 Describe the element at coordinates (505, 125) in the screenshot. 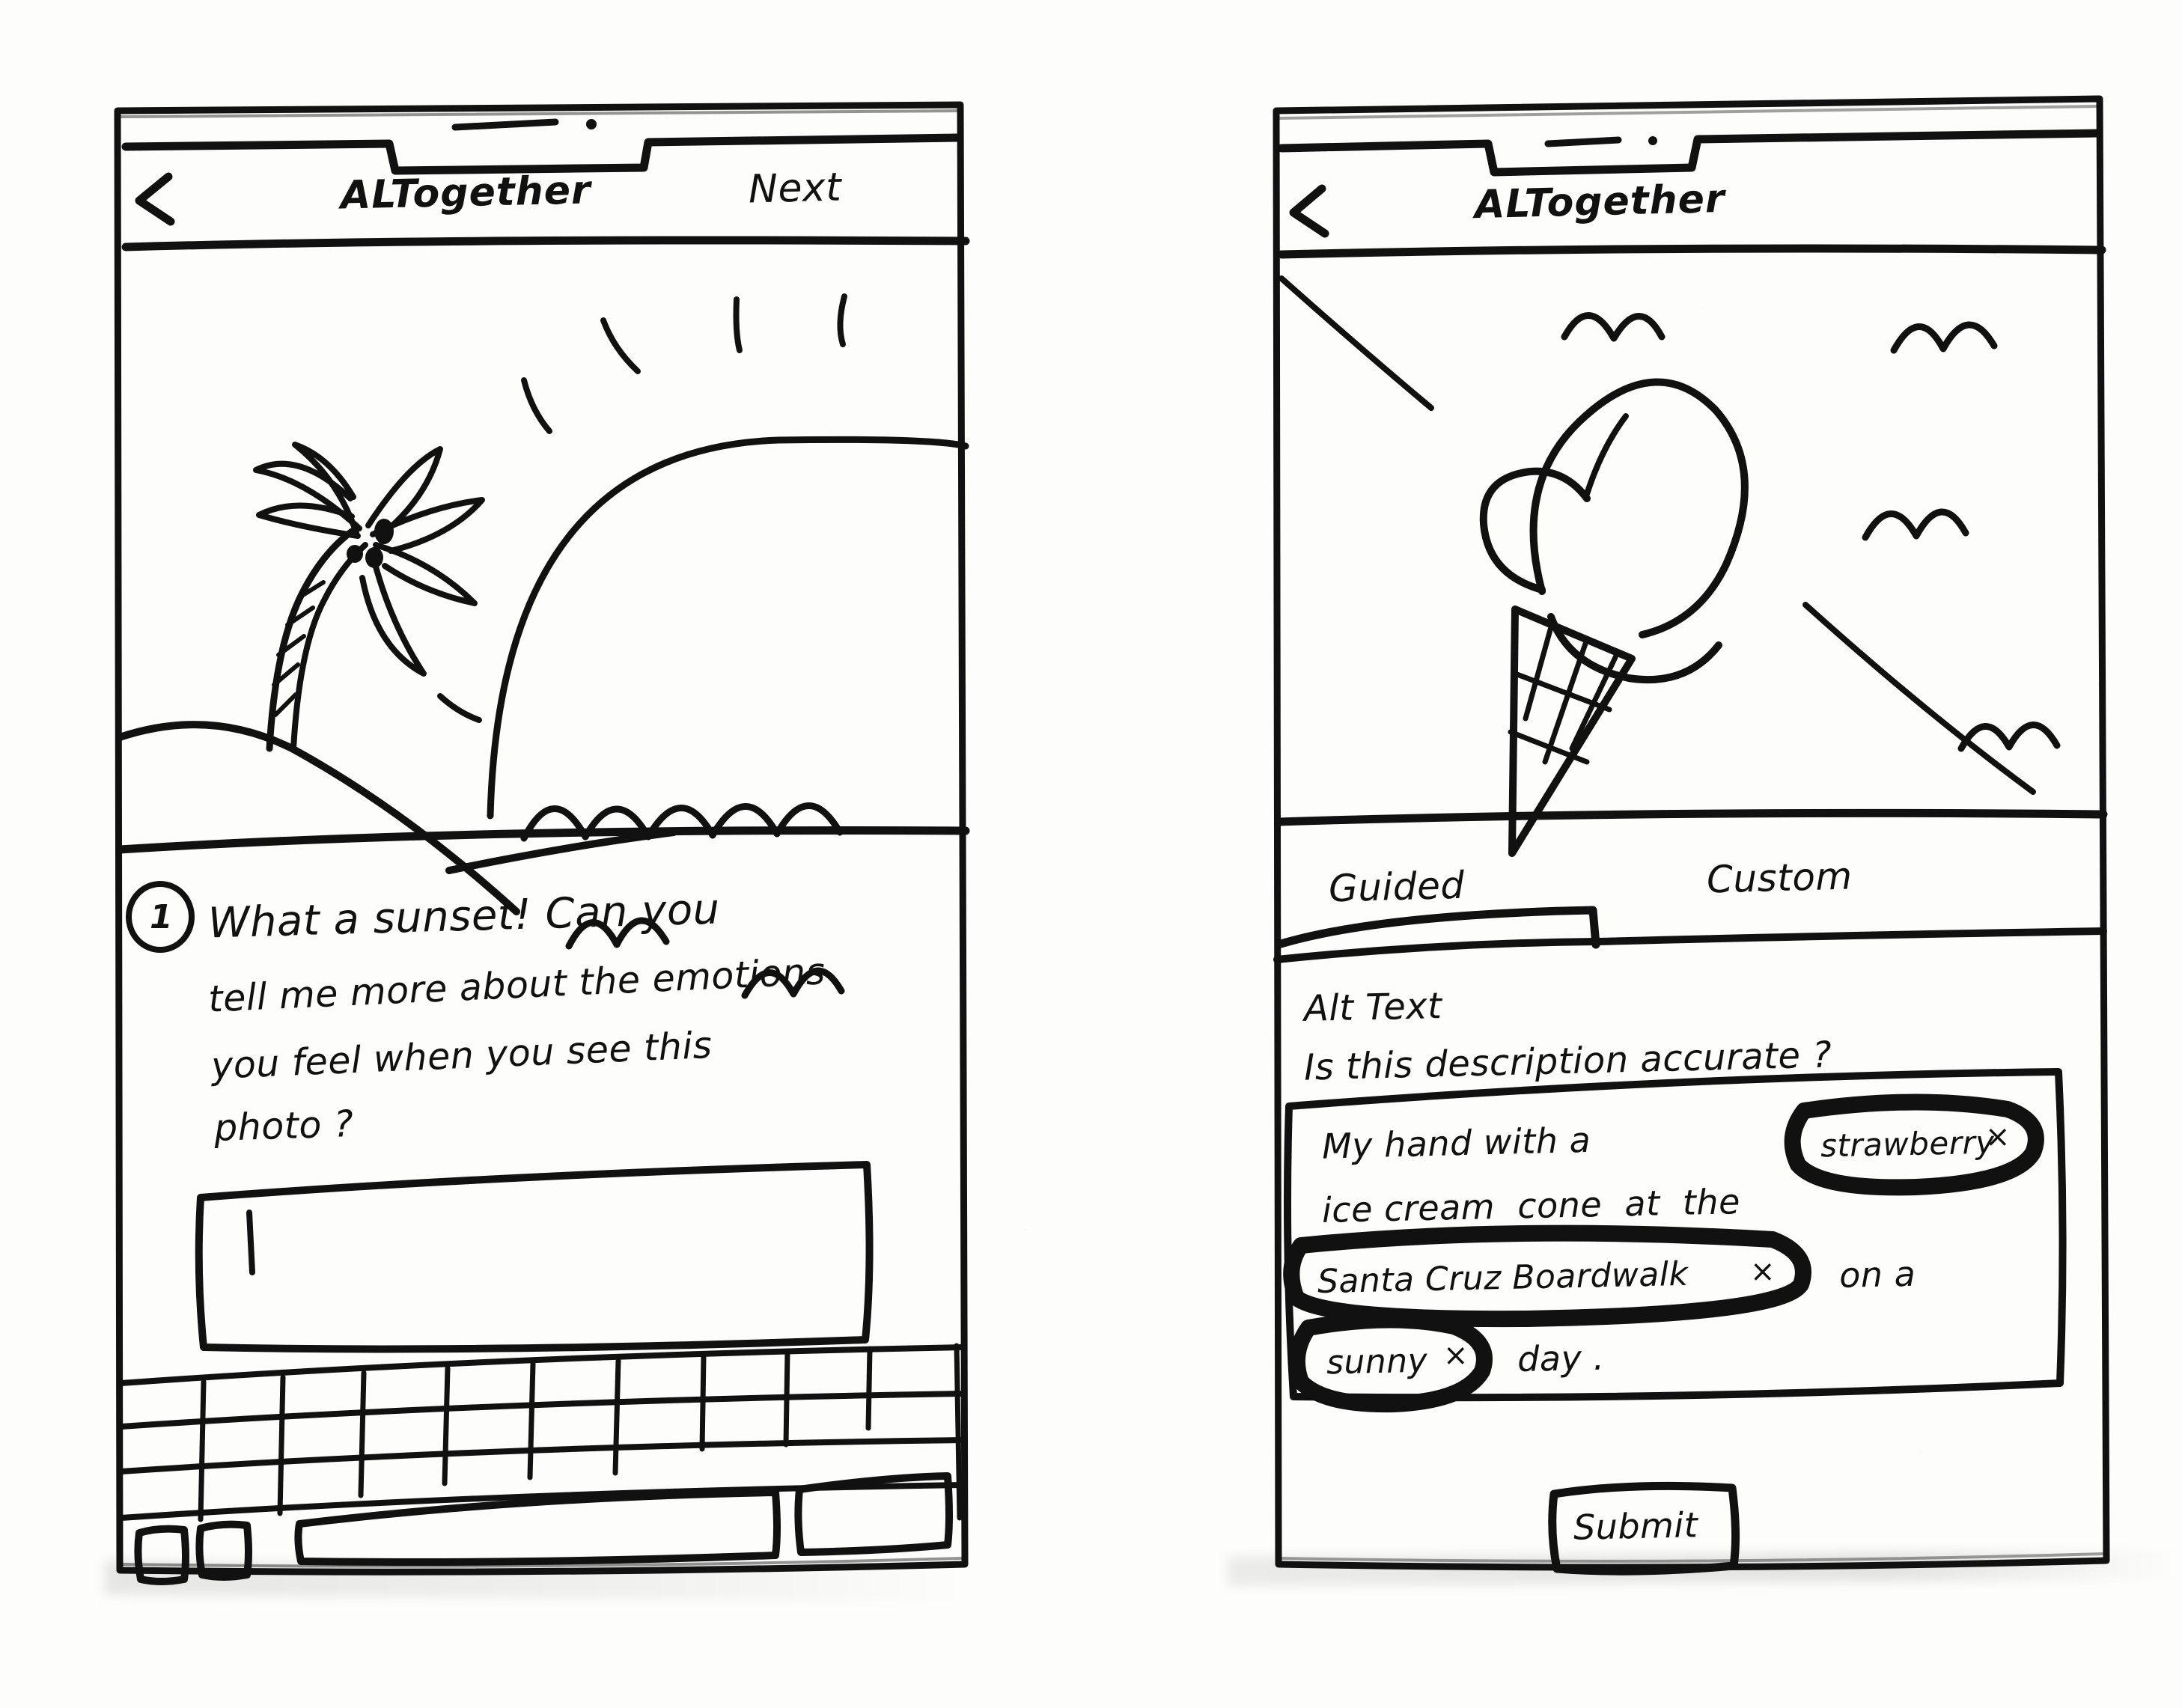

I see `notch-speaker` at that location.